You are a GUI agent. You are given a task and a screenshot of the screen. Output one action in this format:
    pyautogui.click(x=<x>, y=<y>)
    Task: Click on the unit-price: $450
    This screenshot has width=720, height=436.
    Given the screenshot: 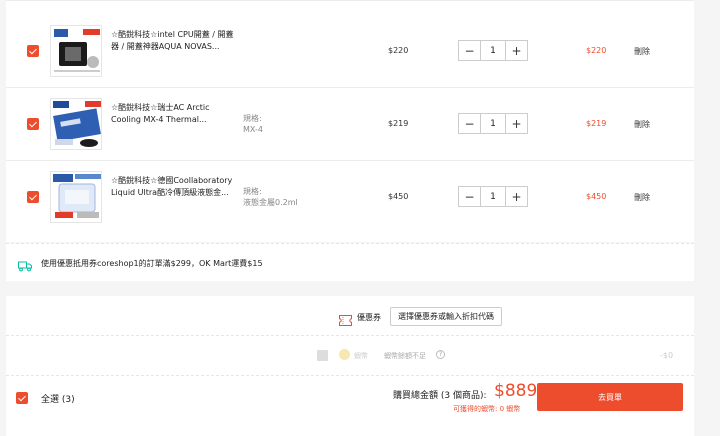 What is the action you would take?
    pyautogui.click(x=398, y=196)
    